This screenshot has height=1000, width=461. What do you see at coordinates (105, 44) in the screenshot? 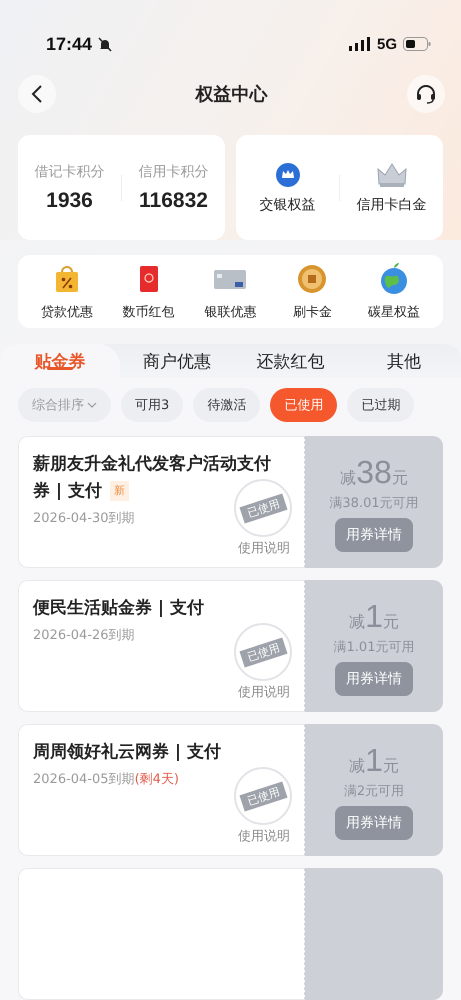
I see `bell-off-icon` at bounding box center [105, 44].